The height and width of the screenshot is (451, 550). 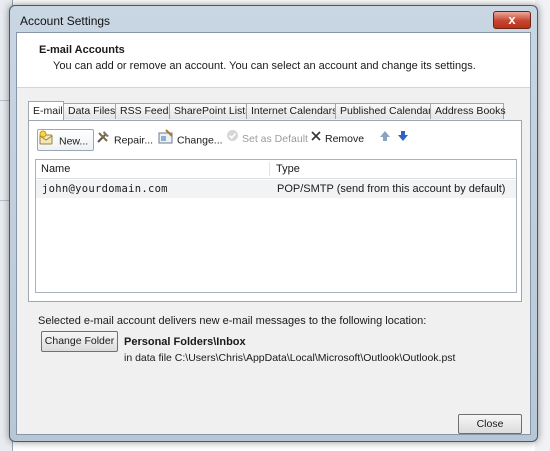 I want to click on change-icon, so click(x=166, y=140).